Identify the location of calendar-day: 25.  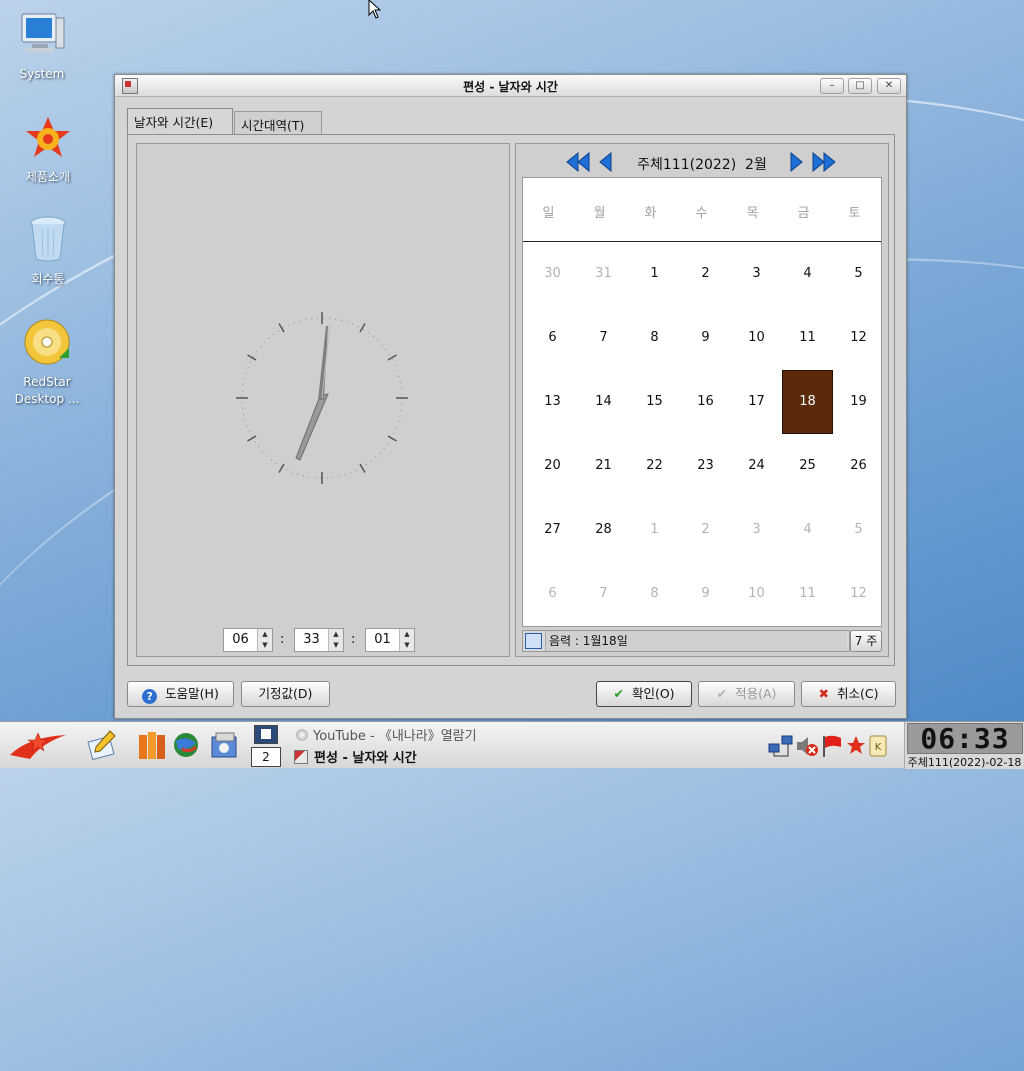
(807, 466).